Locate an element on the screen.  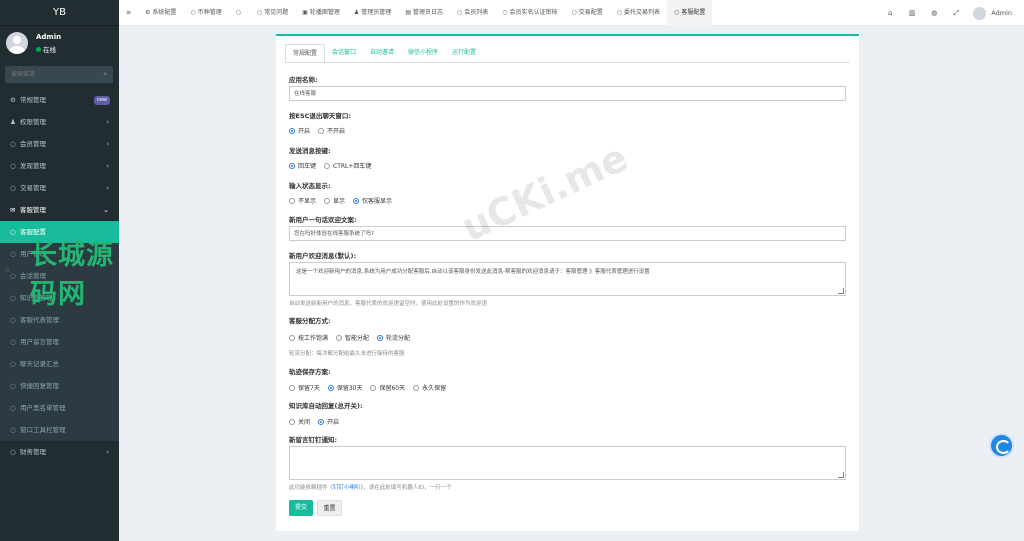
tab-system-config: ⚙ 系统配置 is located at coordinates (160, 13).